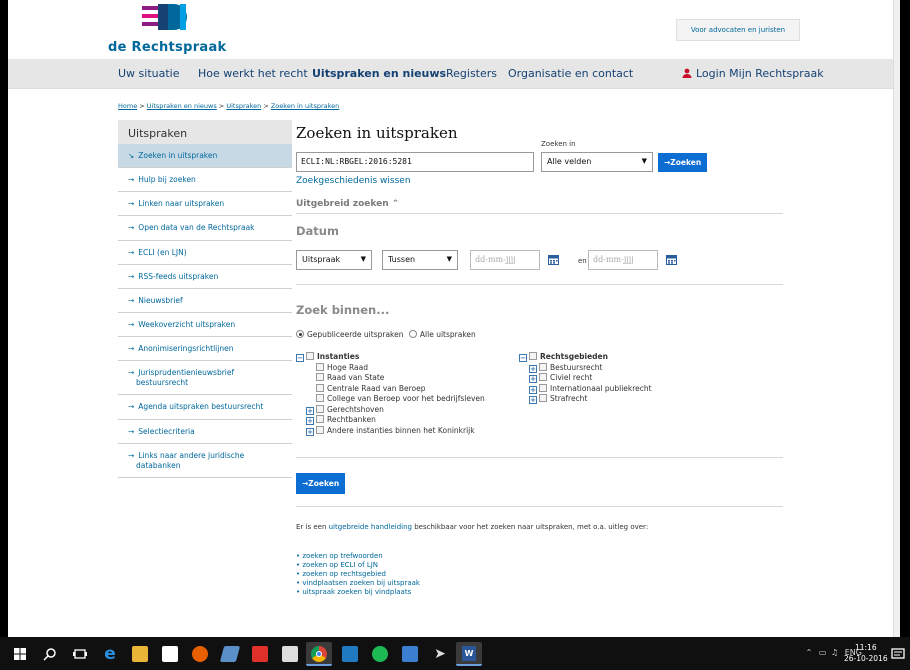 The width and height of the screenshot is (910, 670). I want to click on breadcrumb-home: Home, so click(127, 106).